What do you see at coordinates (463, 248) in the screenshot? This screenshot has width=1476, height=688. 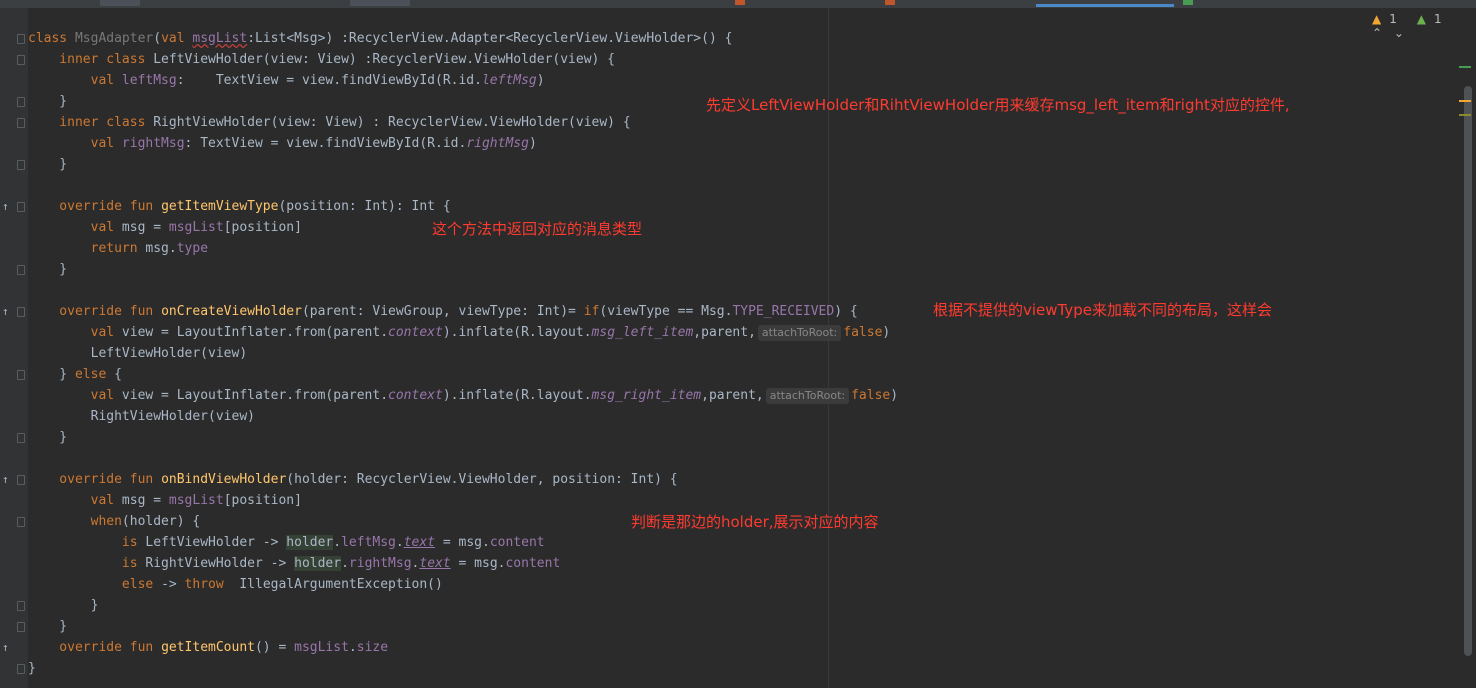 I see `code-line: return msg.type` at bounding box center [463, 248].